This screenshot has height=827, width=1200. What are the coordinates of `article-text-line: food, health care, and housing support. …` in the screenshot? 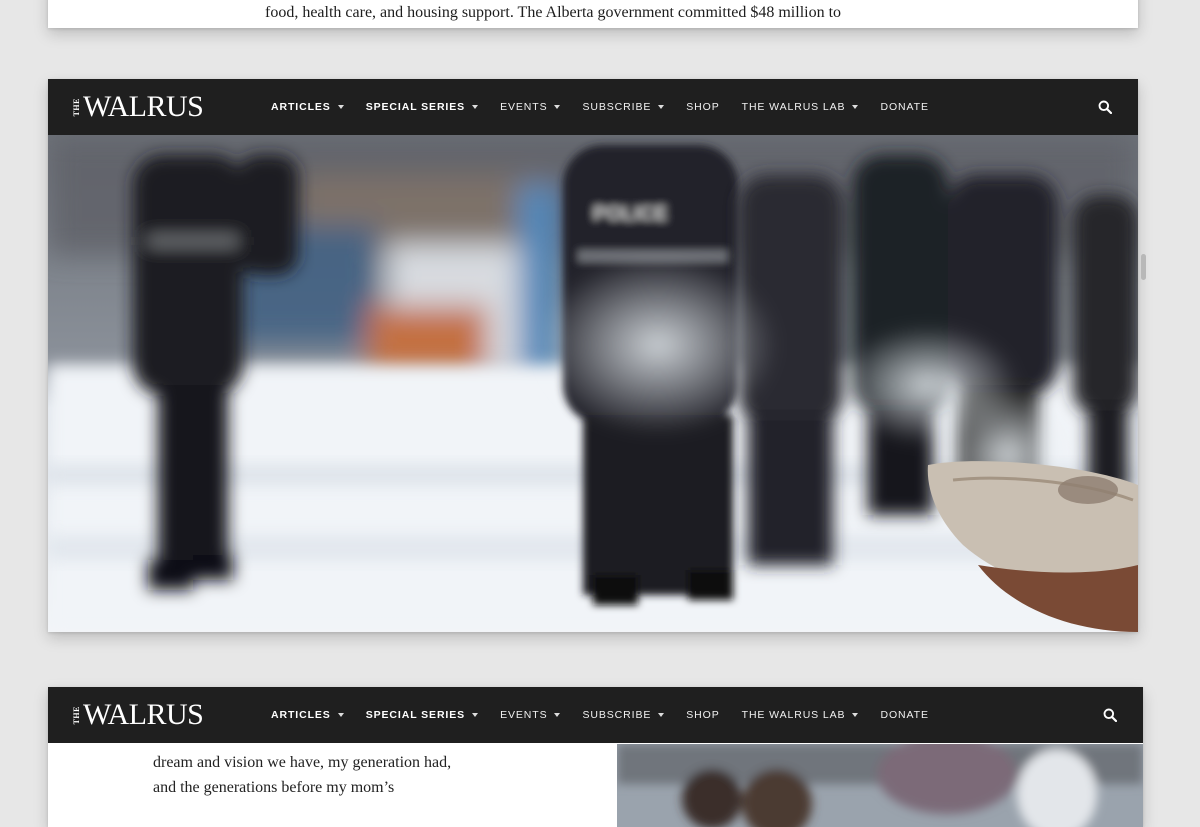 It's located at (553, 12).